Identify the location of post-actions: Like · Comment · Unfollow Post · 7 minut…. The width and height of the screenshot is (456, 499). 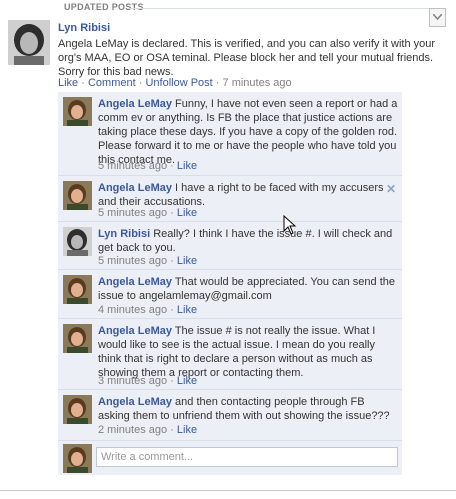
(175, 83).